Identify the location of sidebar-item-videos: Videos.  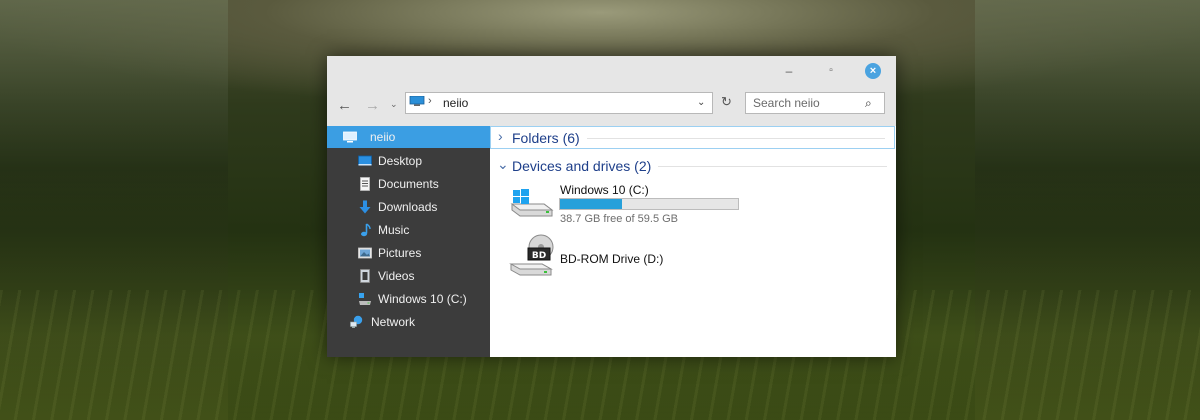
(408, 276).